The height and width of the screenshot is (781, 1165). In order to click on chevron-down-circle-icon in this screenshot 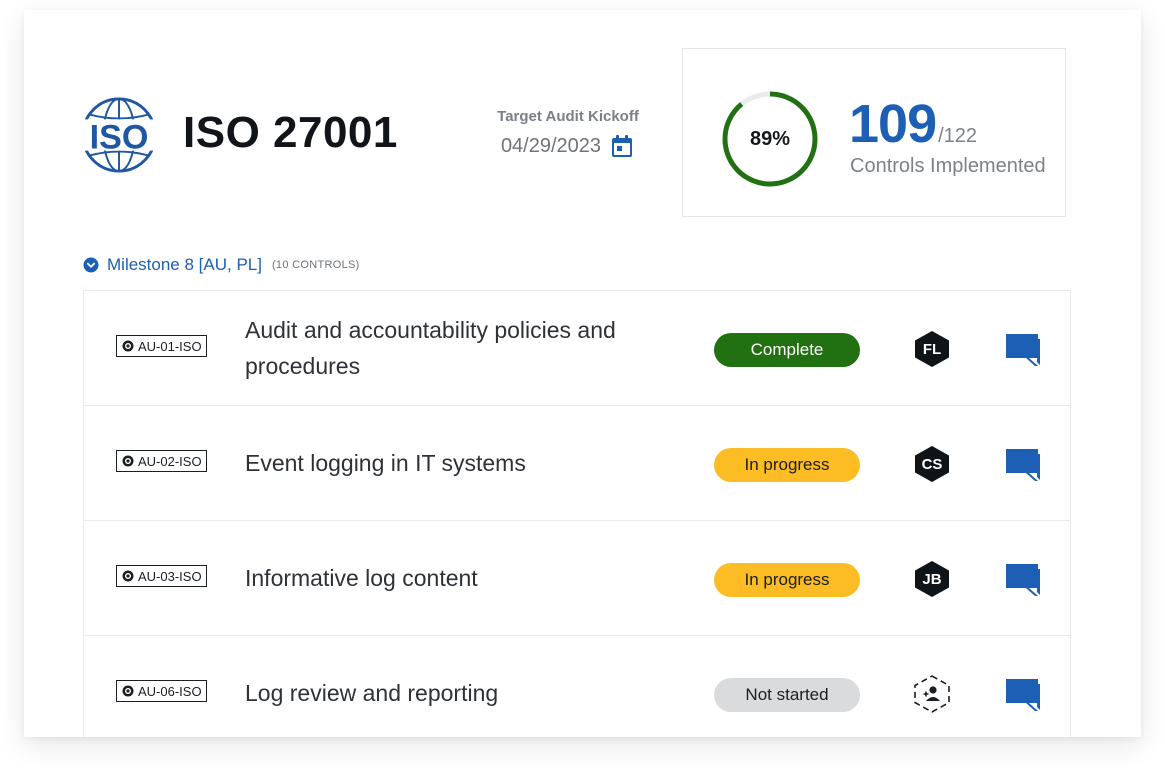, I will do `click(91, 265)`.